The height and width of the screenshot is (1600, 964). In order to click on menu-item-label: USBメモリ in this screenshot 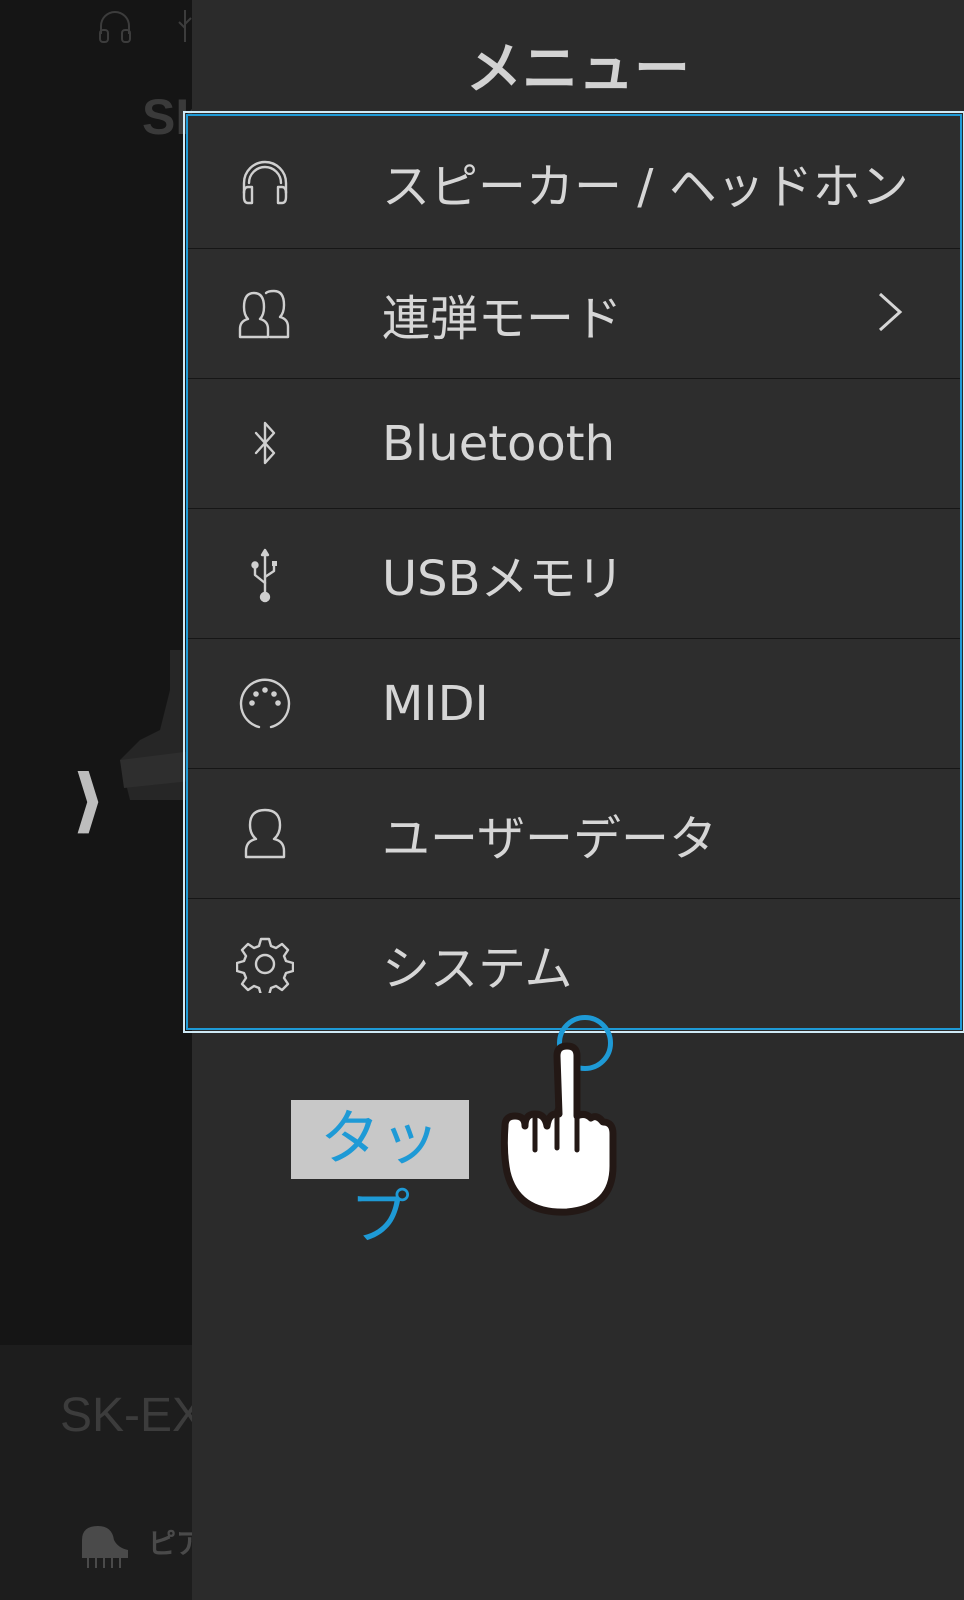, I will do `click(503, 578)`.